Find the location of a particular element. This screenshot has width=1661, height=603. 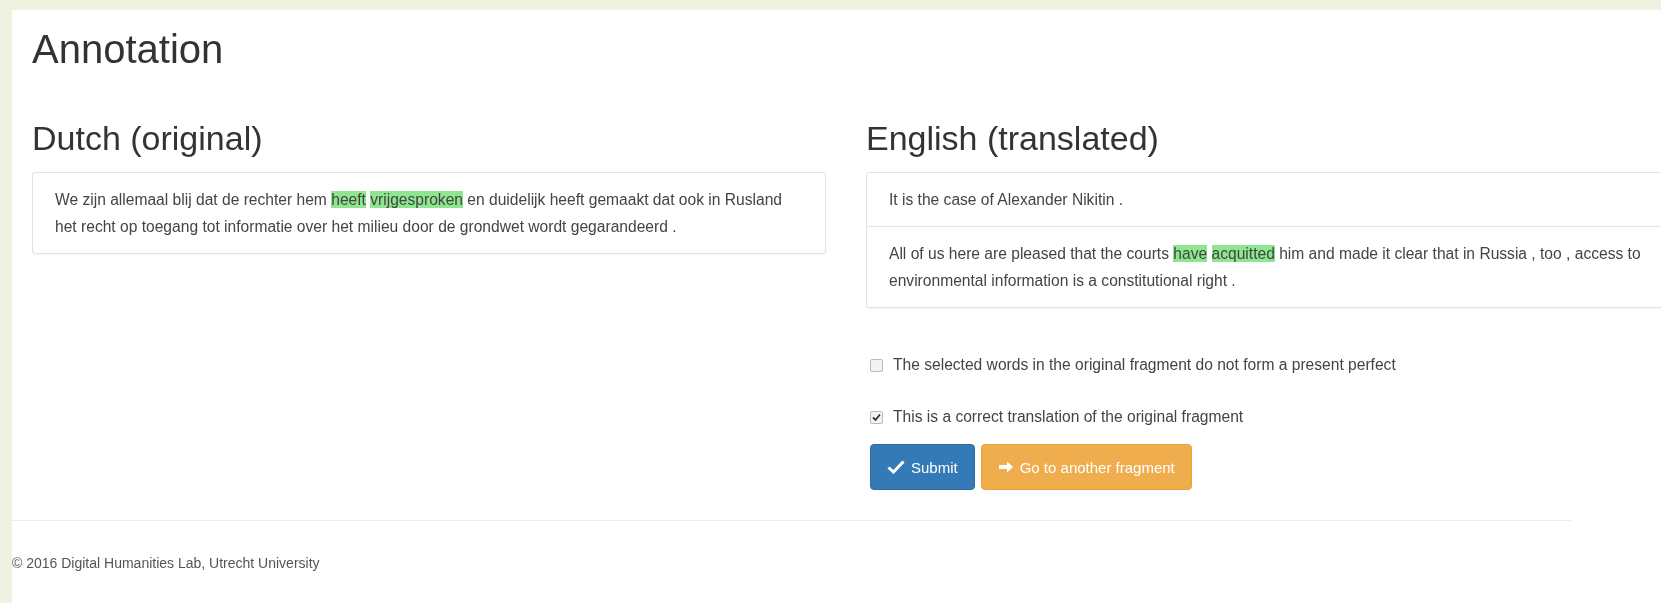

sentence-text: All of us here are pleased that the courts have acquitted him and made it clear that in Russia , too , access to environmental information is a constitutional right . is located at coordinates (1264, 266).